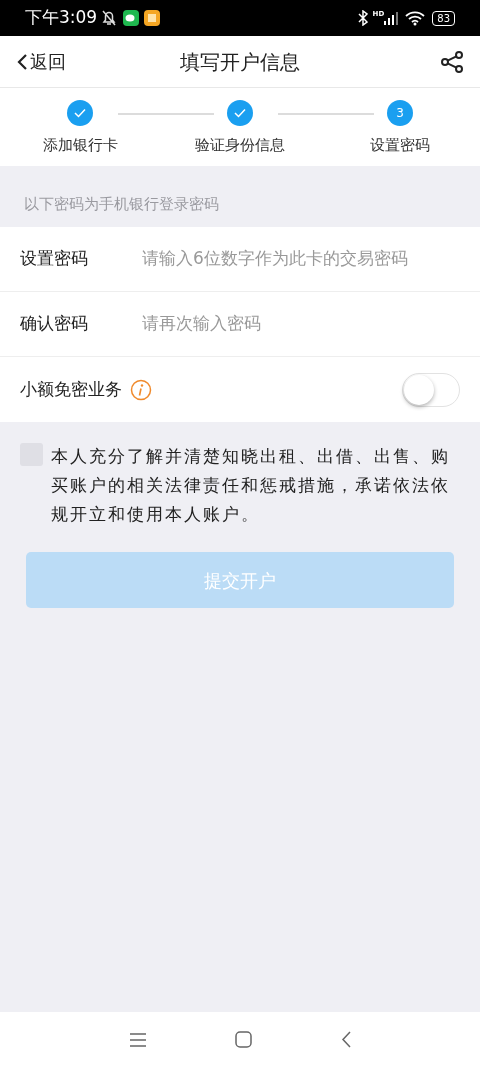 Image resolution: width=480 pixels, height=1067 pixels. Describe the element at coordinates (362, 18) in the screenshot. I see `bluetooth-icon` at that location.